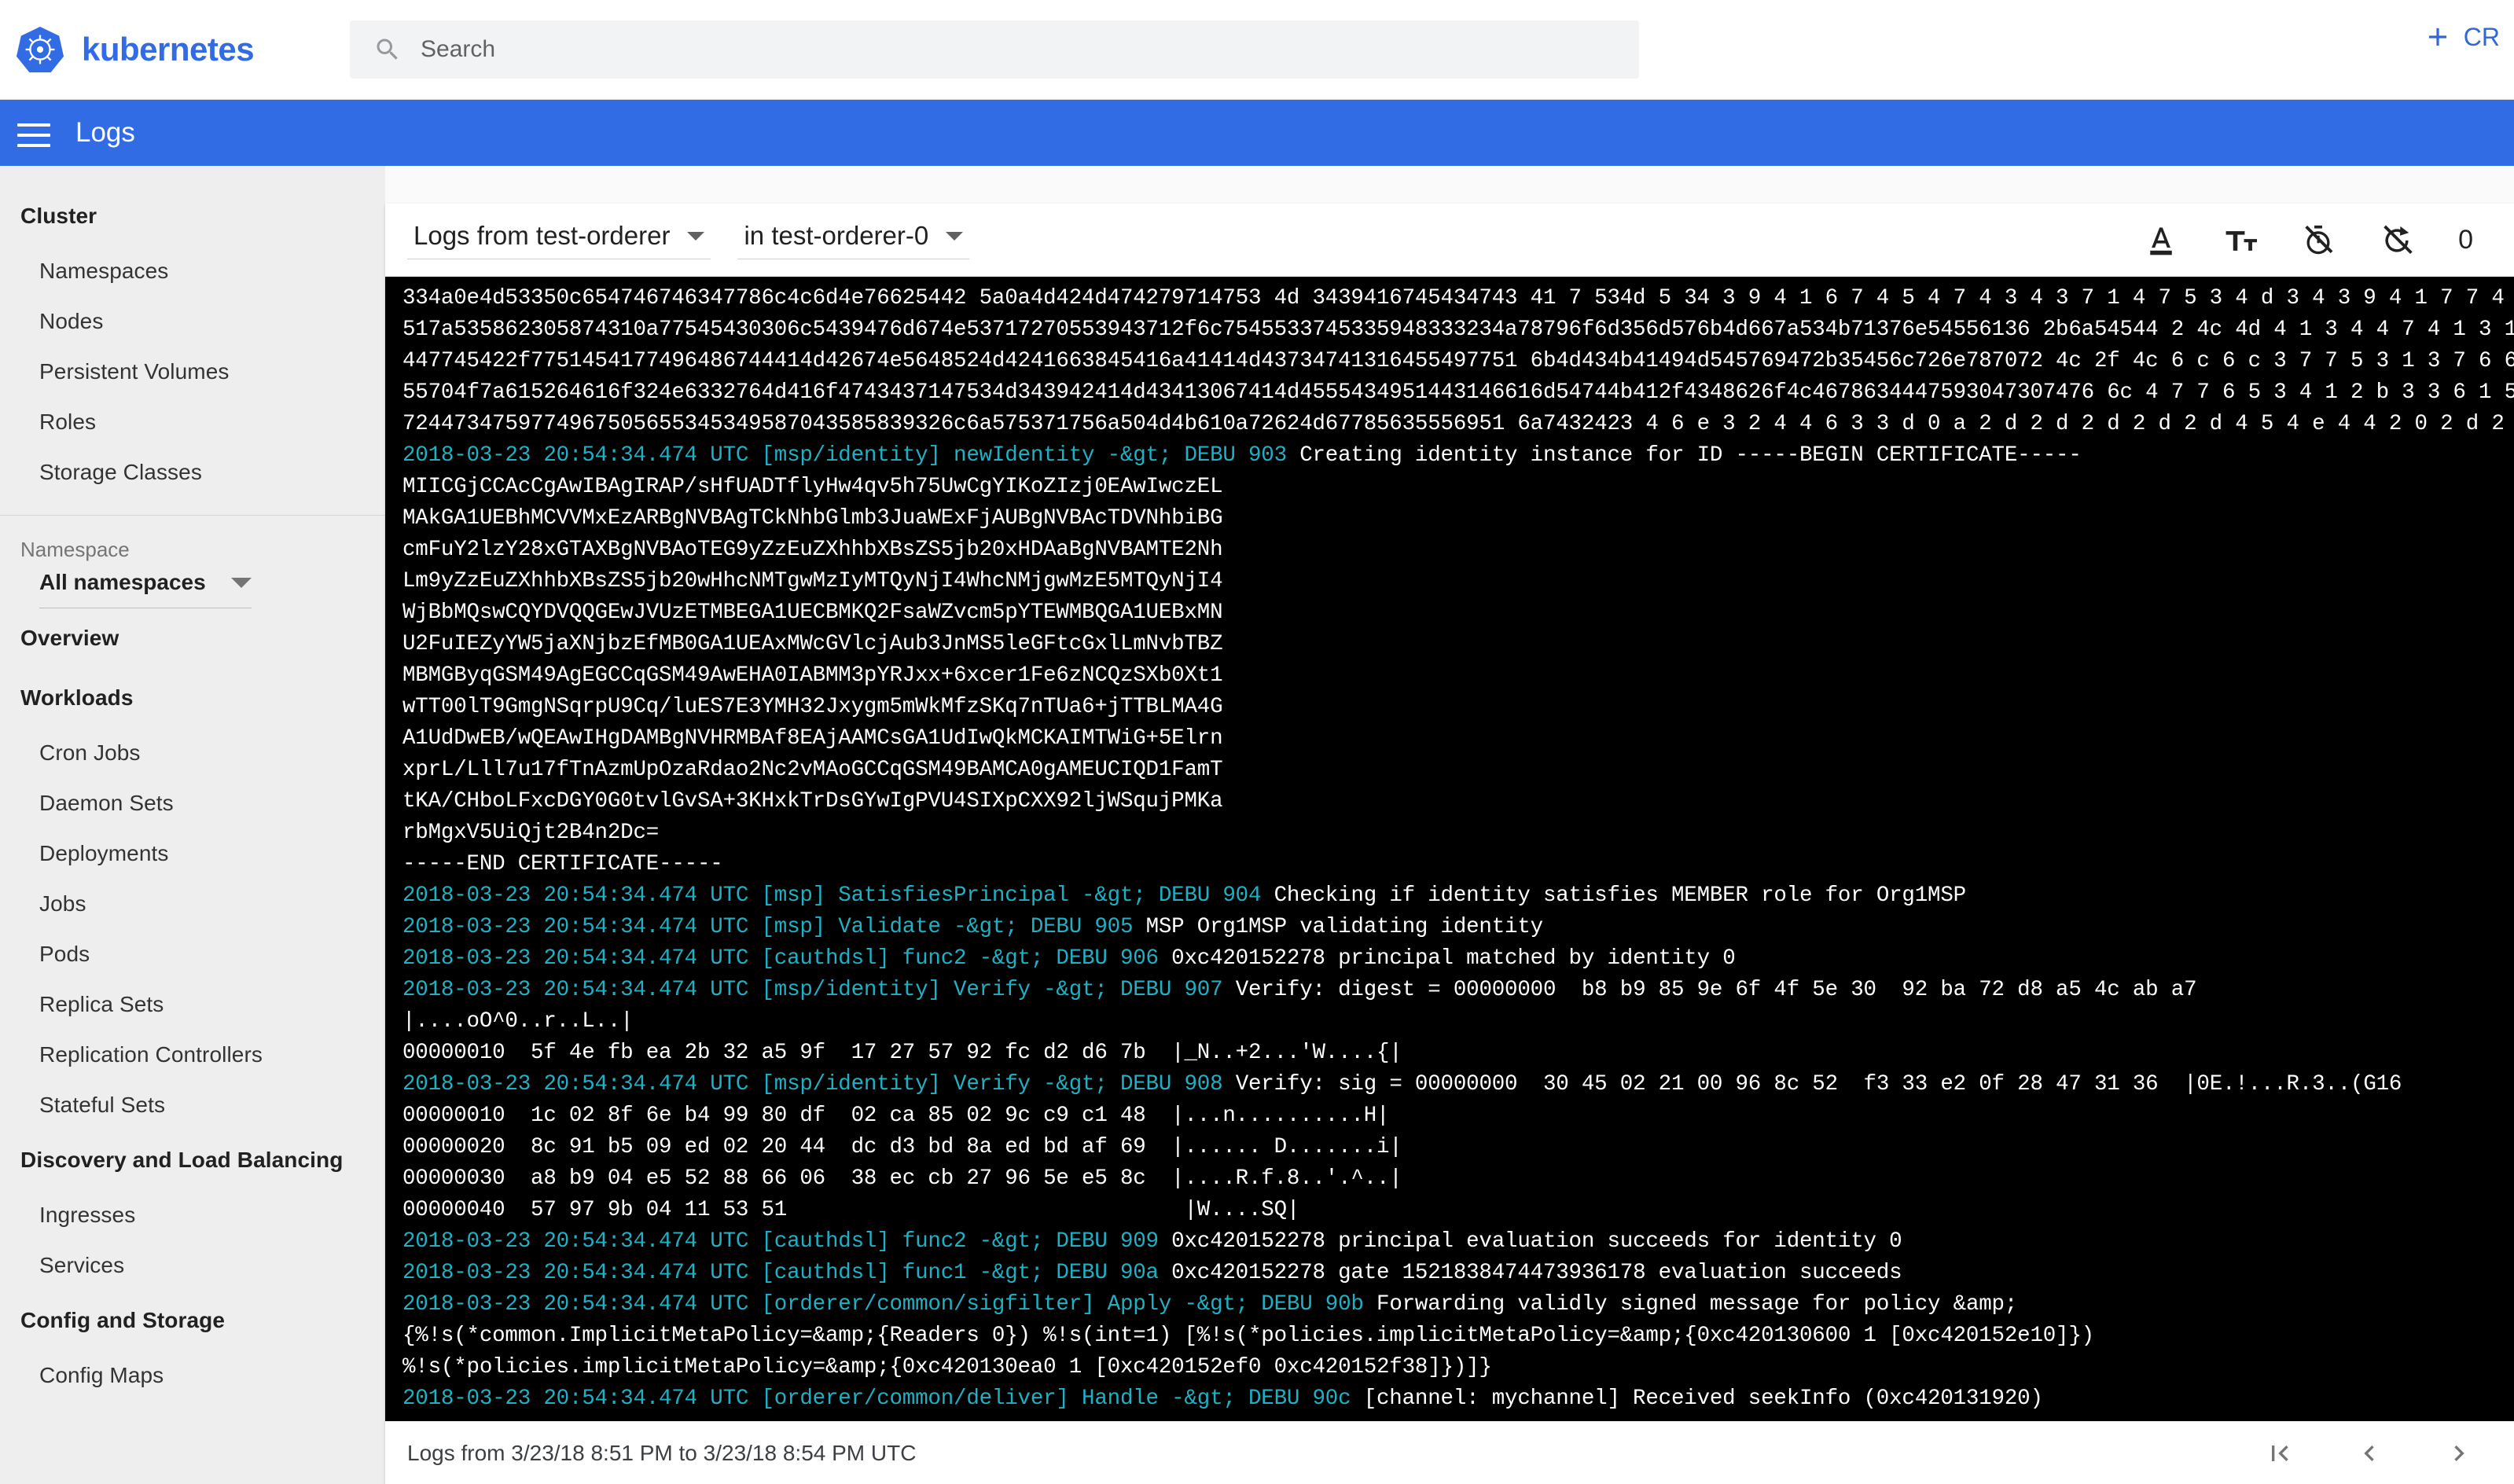 The image size is (2514, 1484). I want to click on logs-toolbar: Logs from test-orderer in test-orderer-0, so click(1449, 240).